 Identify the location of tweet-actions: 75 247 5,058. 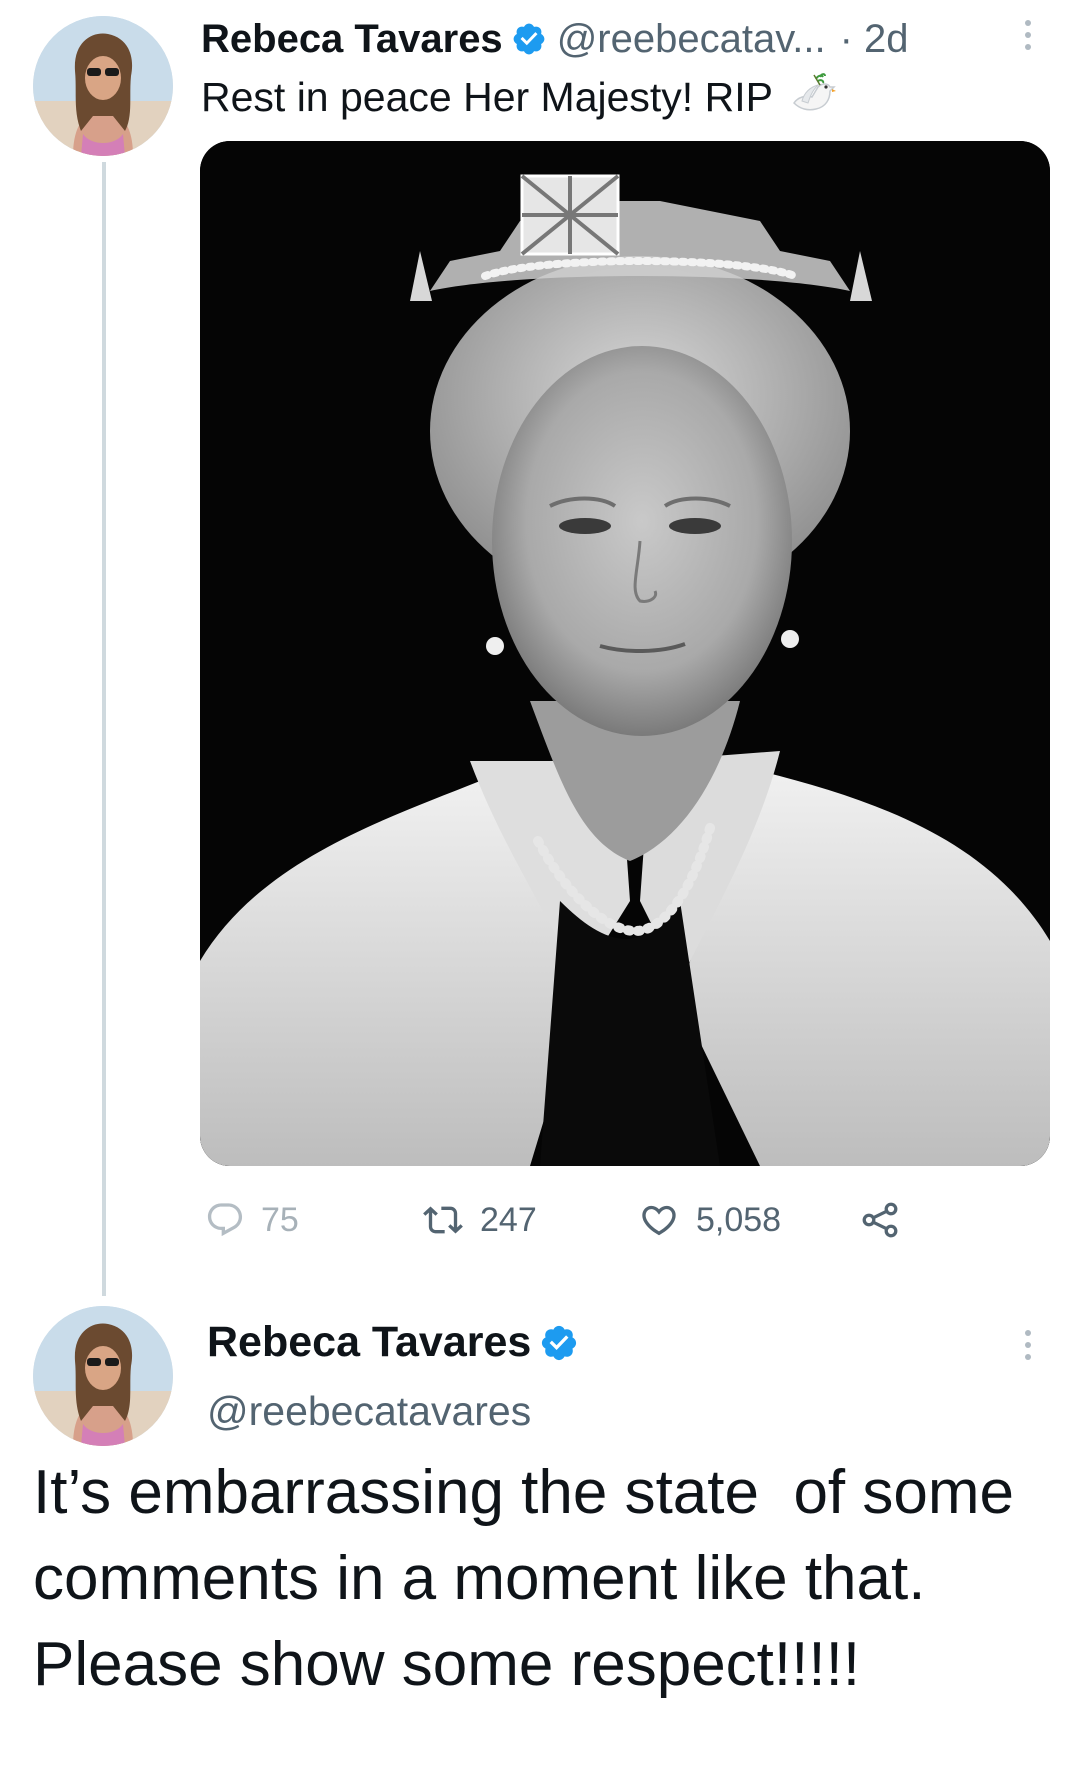
(538, 1220).